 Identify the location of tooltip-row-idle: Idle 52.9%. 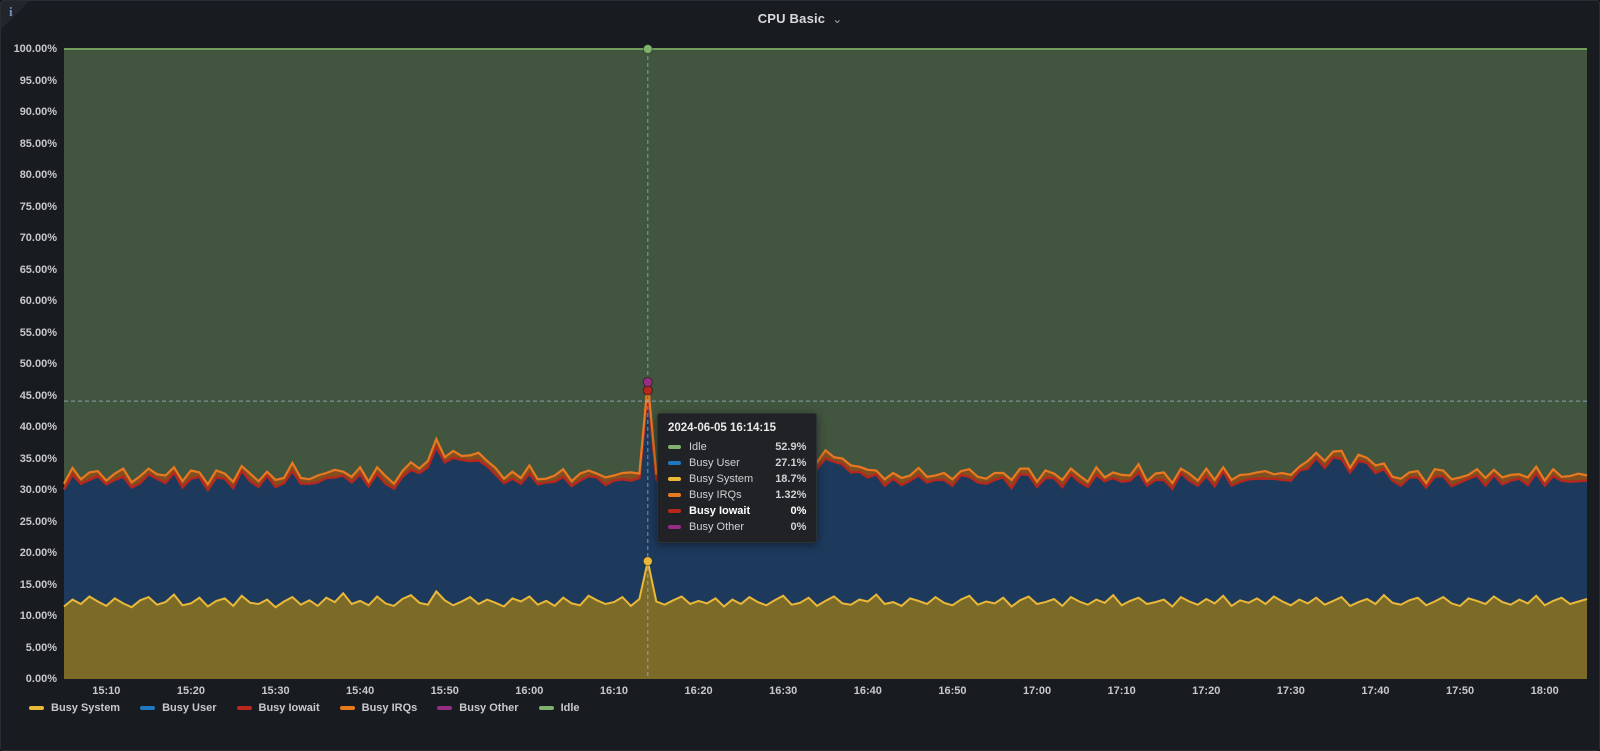
(737, 447).